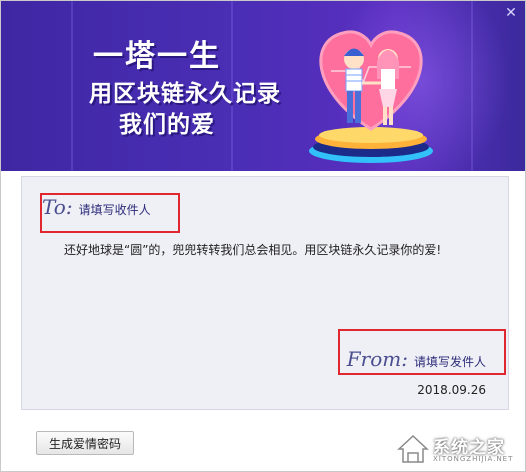 The height and width of the screenshot is (472, 526). I want to click on logo-house-icon, so click(413, 448).